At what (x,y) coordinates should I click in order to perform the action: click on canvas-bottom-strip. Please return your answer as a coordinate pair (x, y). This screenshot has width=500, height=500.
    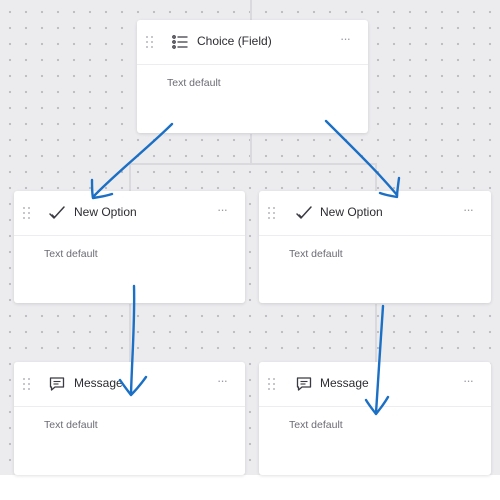
    Looking at the image, I should click on (250, 487).